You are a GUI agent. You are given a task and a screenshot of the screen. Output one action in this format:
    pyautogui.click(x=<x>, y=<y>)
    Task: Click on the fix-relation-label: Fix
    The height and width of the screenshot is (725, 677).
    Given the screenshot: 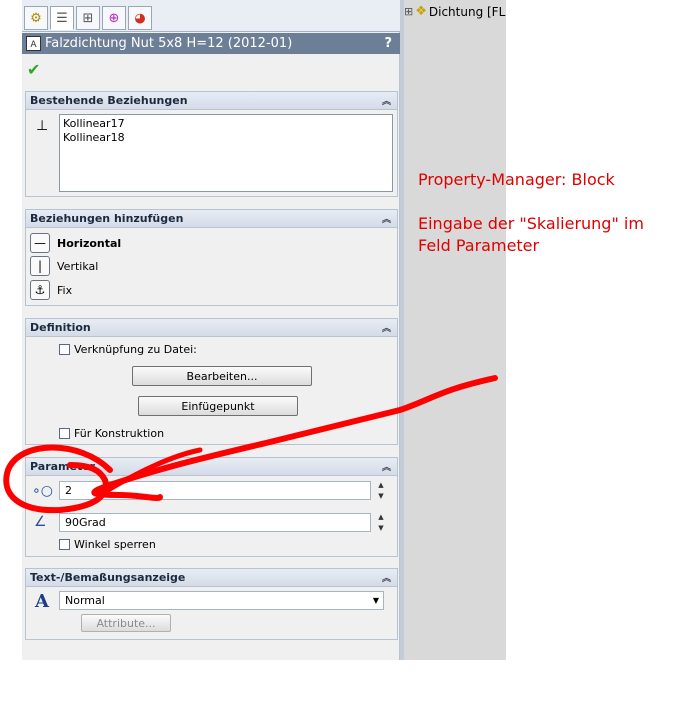 What is the action you would take?
    pyautogui.click(x=64, y=290)
    